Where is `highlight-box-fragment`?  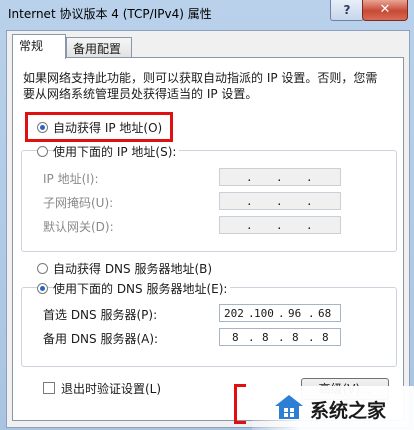 highlight-box-fragment is located at coordinates (240, 404).